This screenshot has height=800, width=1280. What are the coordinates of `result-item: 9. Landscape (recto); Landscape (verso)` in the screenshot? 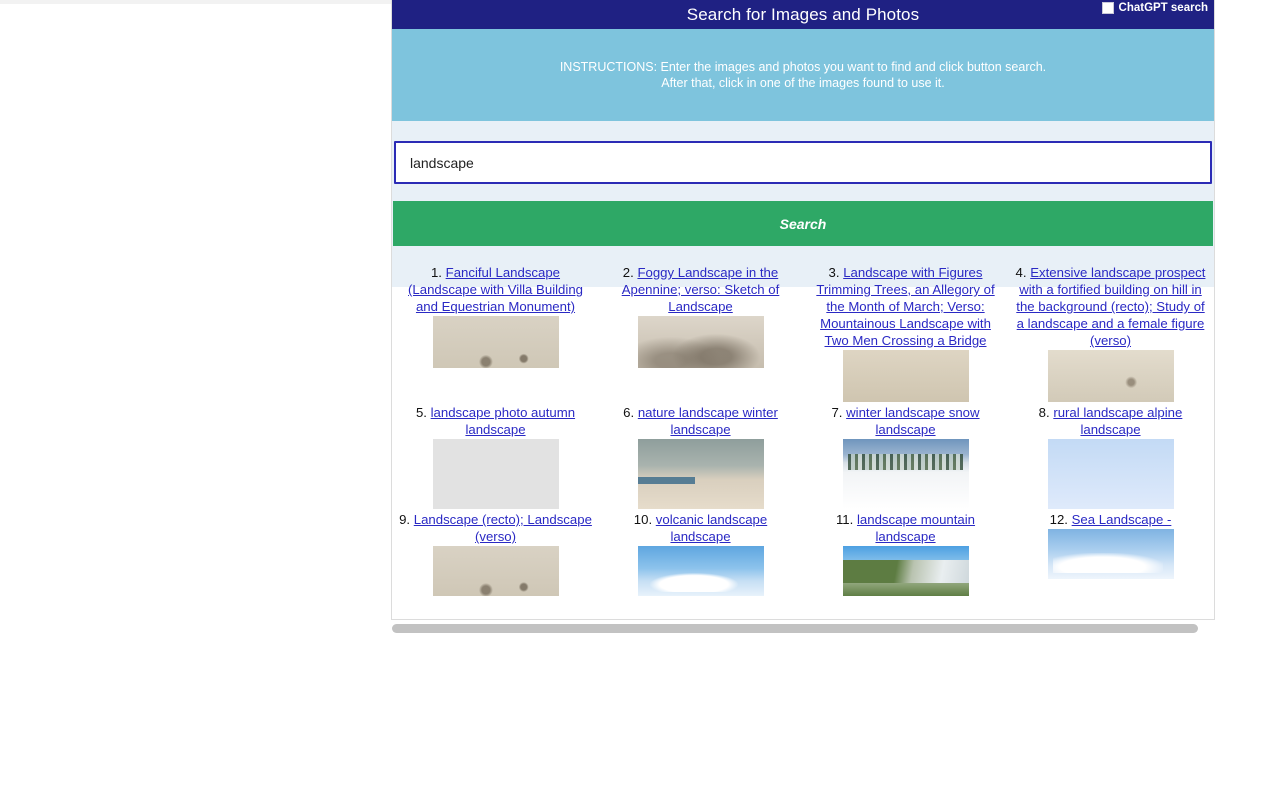 It's located at (495, 552).